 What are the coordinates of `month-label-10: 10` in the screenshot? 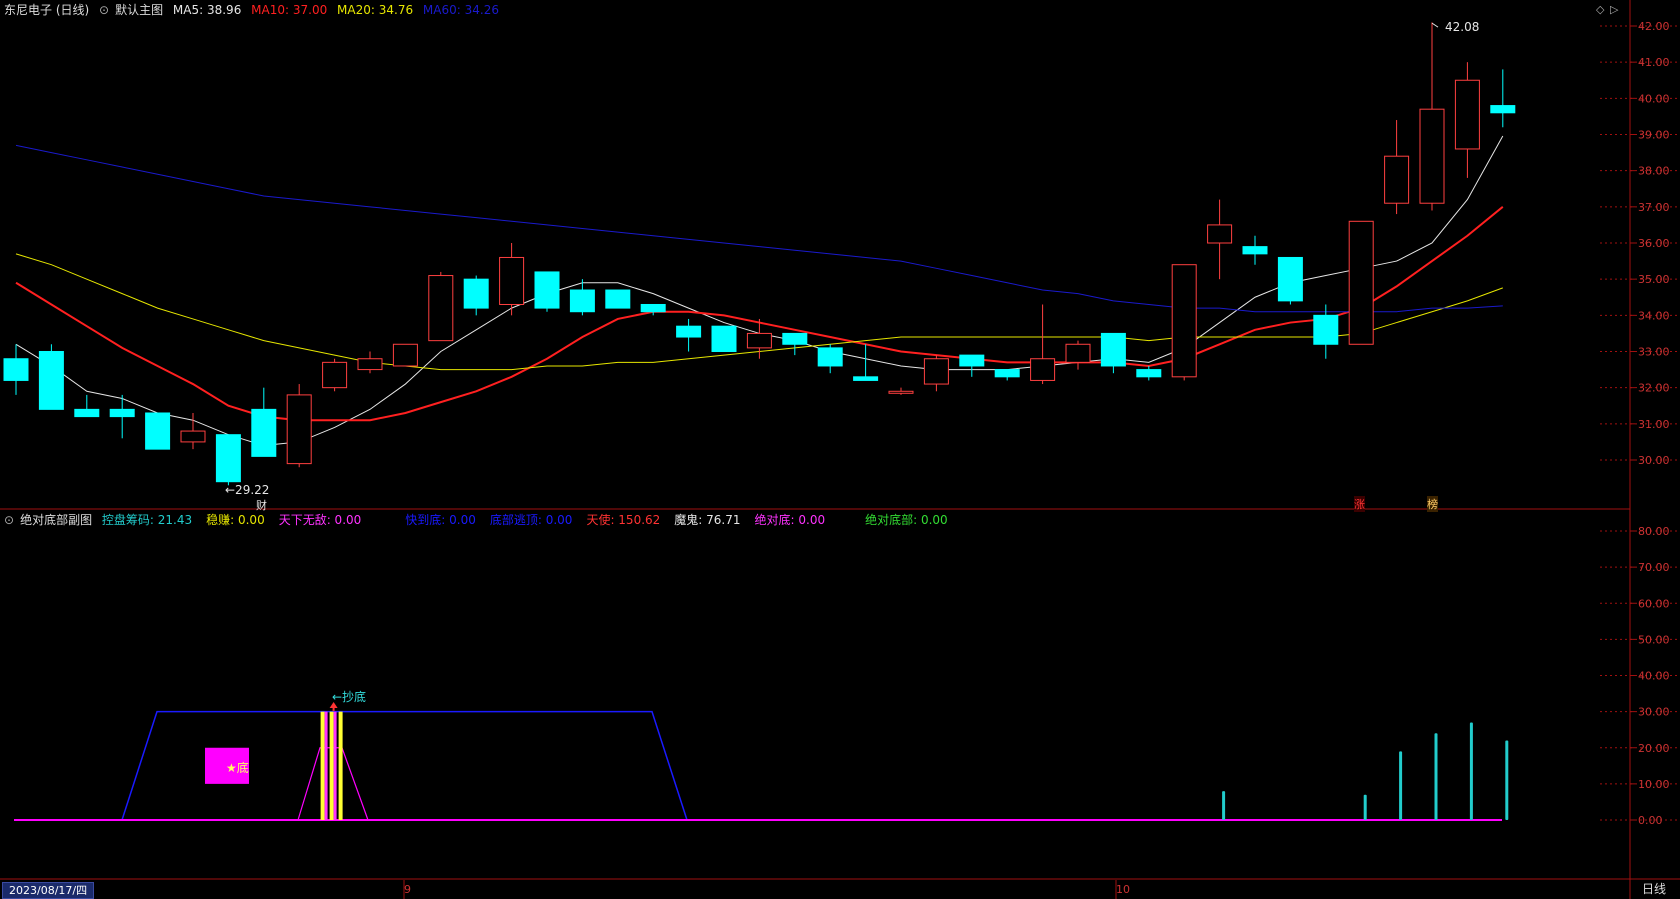 It's located at (1123, 889).